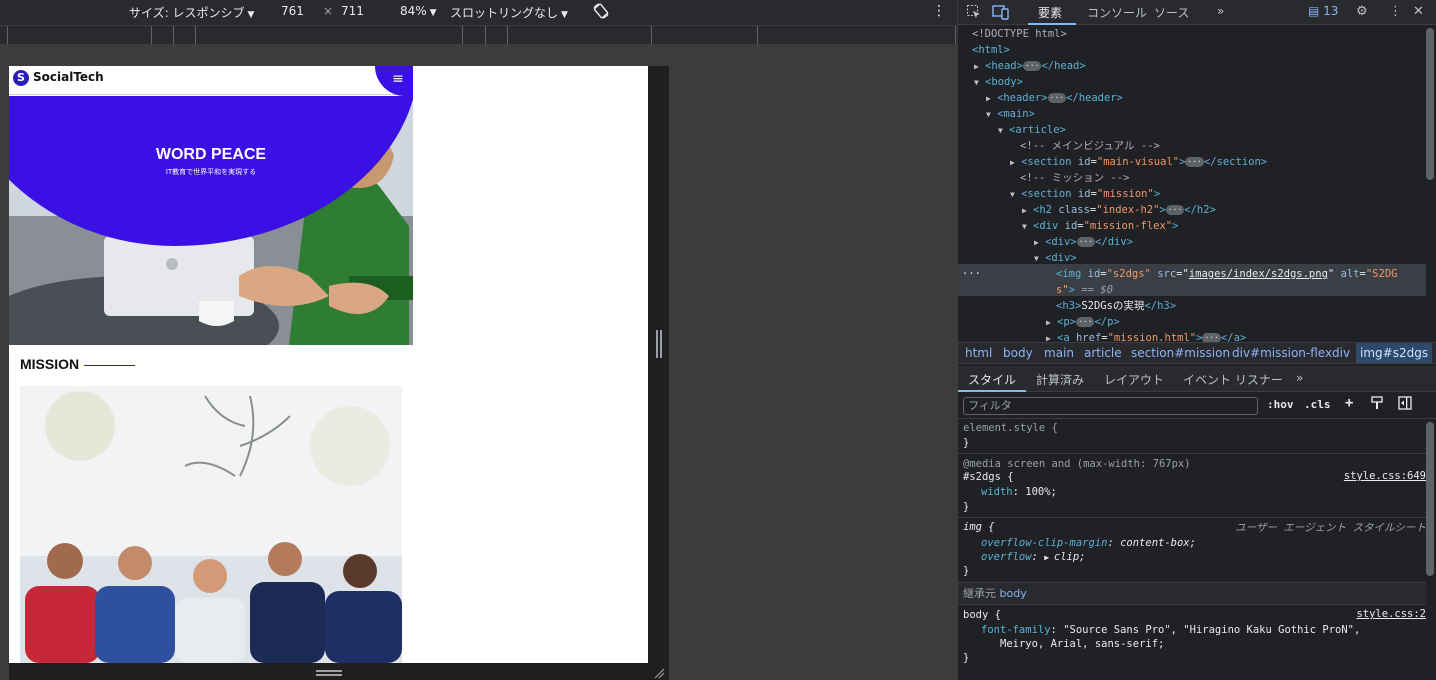  What do you see at coordinates (1192, 162) in the screenshot?
I see `dom-node: ▶ <section id="main-visual"> ··· </section>` at bounding box center [1192, 162].